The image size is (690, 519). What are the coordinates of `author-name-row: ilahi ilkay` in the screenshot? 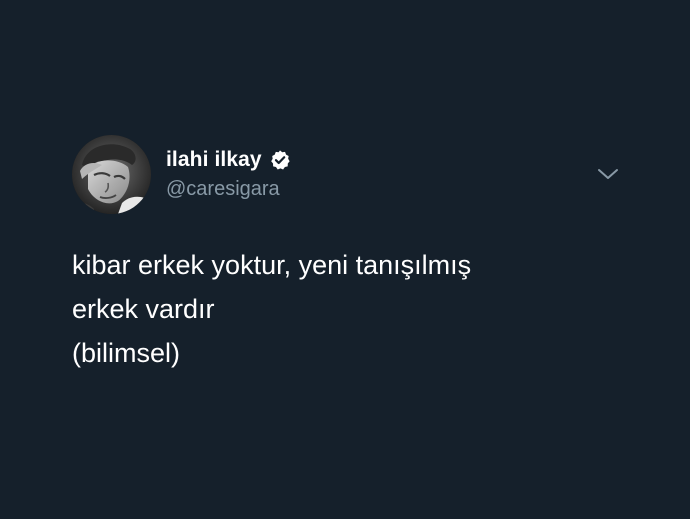 It's located at (228, 160).